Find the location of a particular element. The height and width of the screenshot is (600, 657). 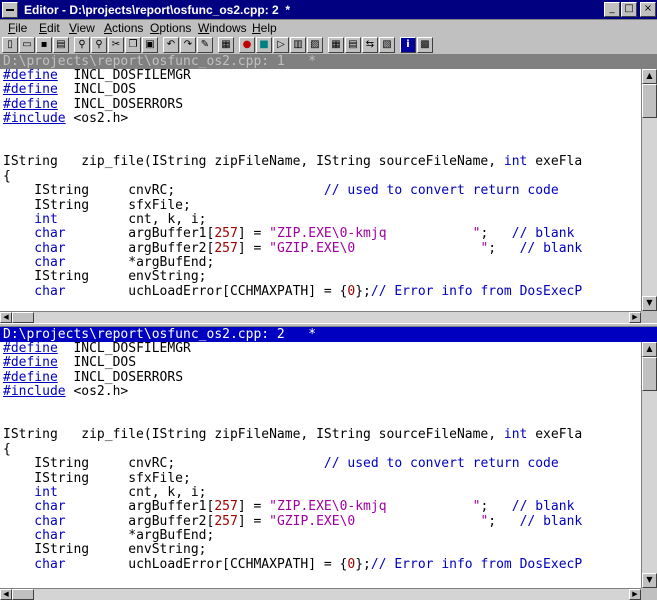

marker-icon: ✎ is located at coordinates (205, 45).